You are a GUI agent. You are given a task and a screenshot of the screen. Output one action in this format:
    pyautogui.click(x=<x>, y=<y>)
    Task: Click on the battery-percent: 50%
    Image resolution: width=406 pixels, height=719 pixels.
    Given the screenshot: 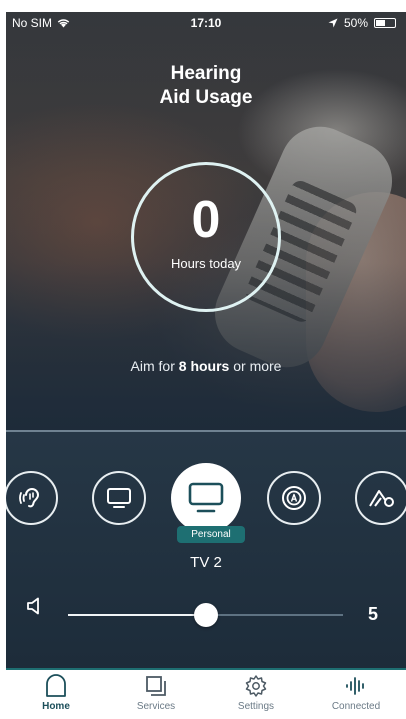 What is the action you would take?
    pyautogui.click(x=355, y=23)
    